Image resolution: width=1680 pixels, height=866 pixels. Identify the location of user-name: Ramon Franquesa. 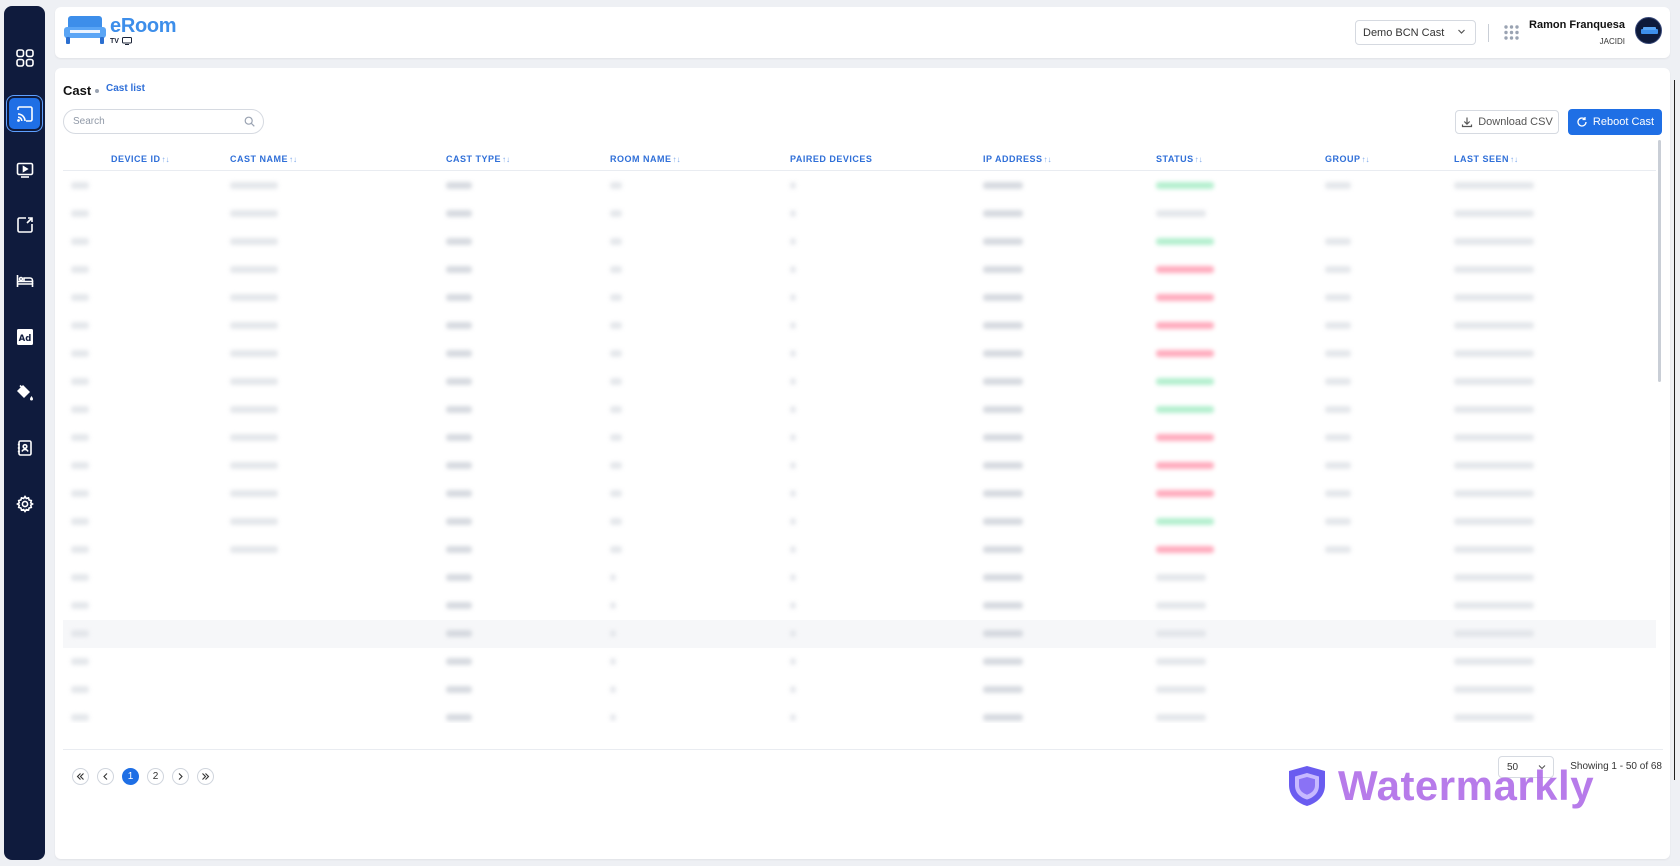
(1577, 25).